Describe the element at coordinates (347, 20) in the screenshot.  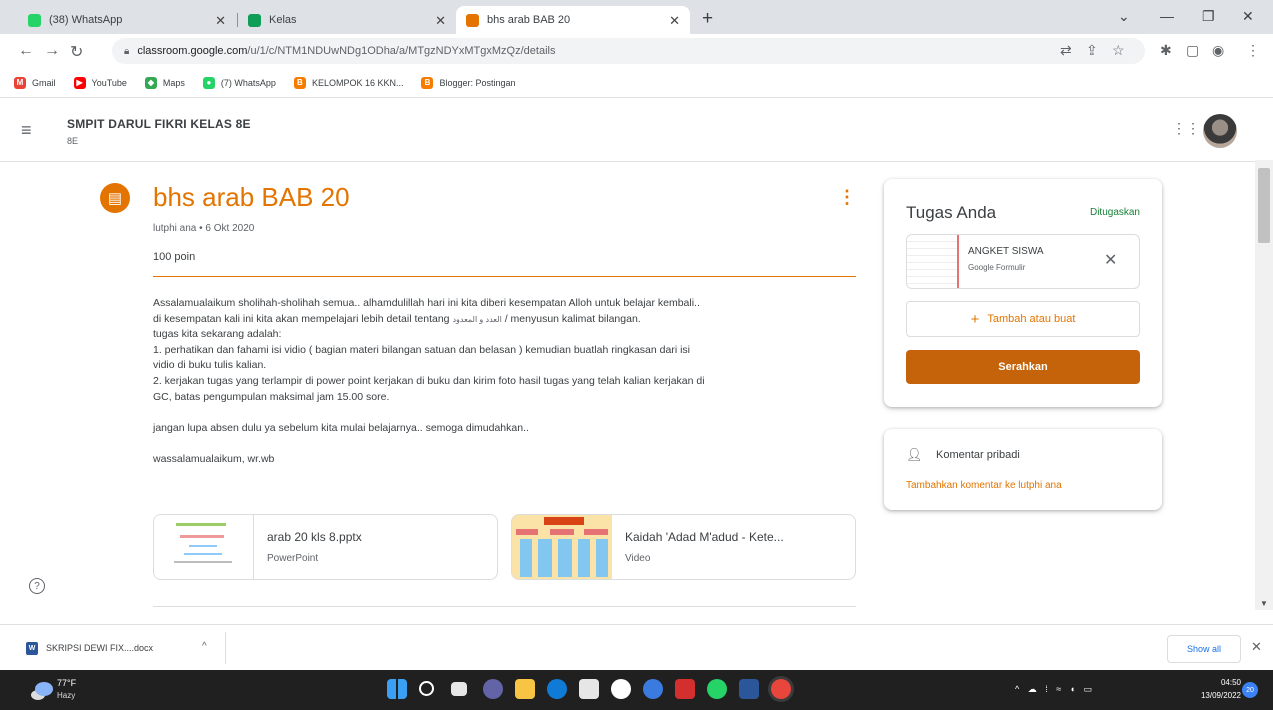
I see `tab-kelas: Kelas ✕` at that location.